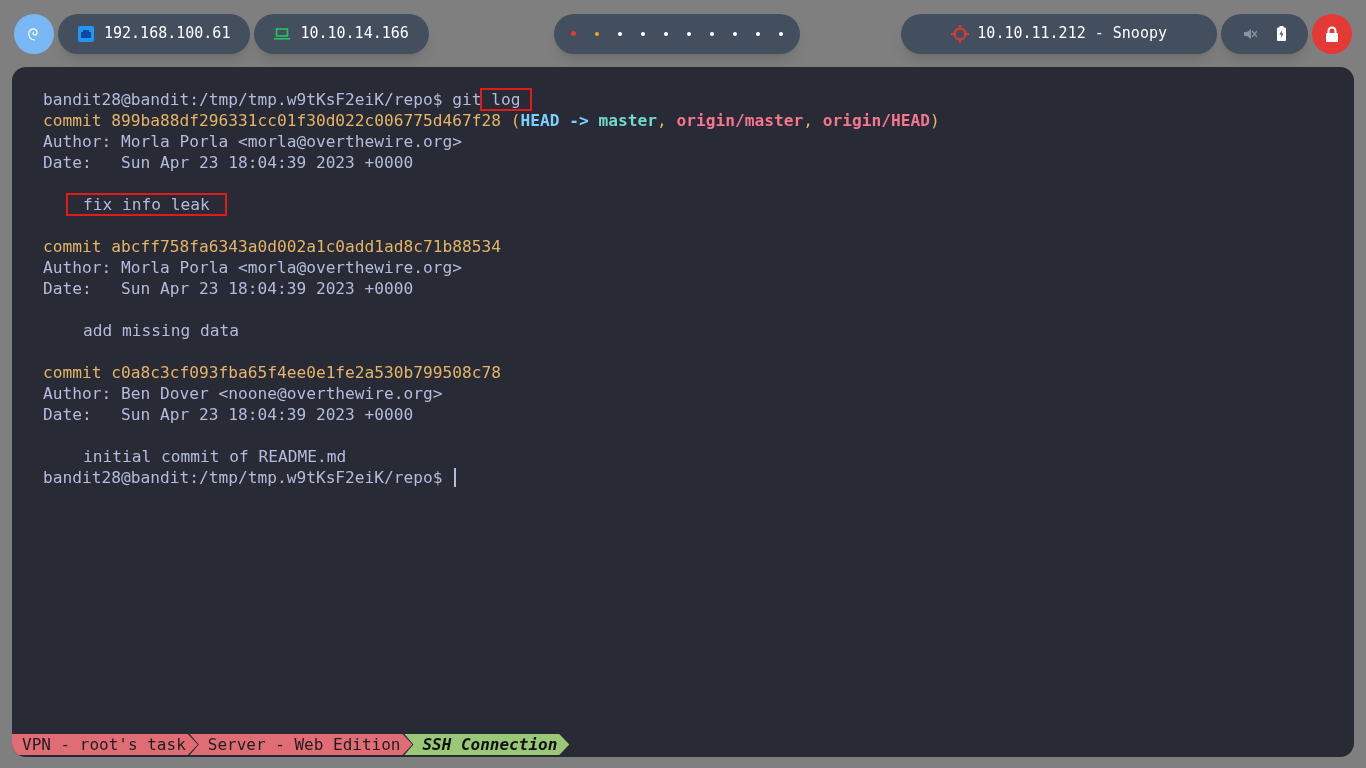  I want to click on lock-button, so click(1332, 33).